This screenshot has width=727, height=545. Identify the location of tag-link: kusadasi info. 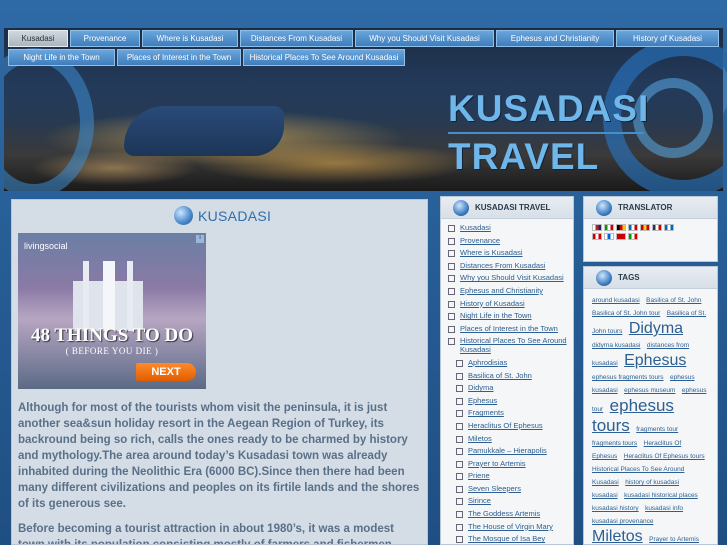
(664, 508).